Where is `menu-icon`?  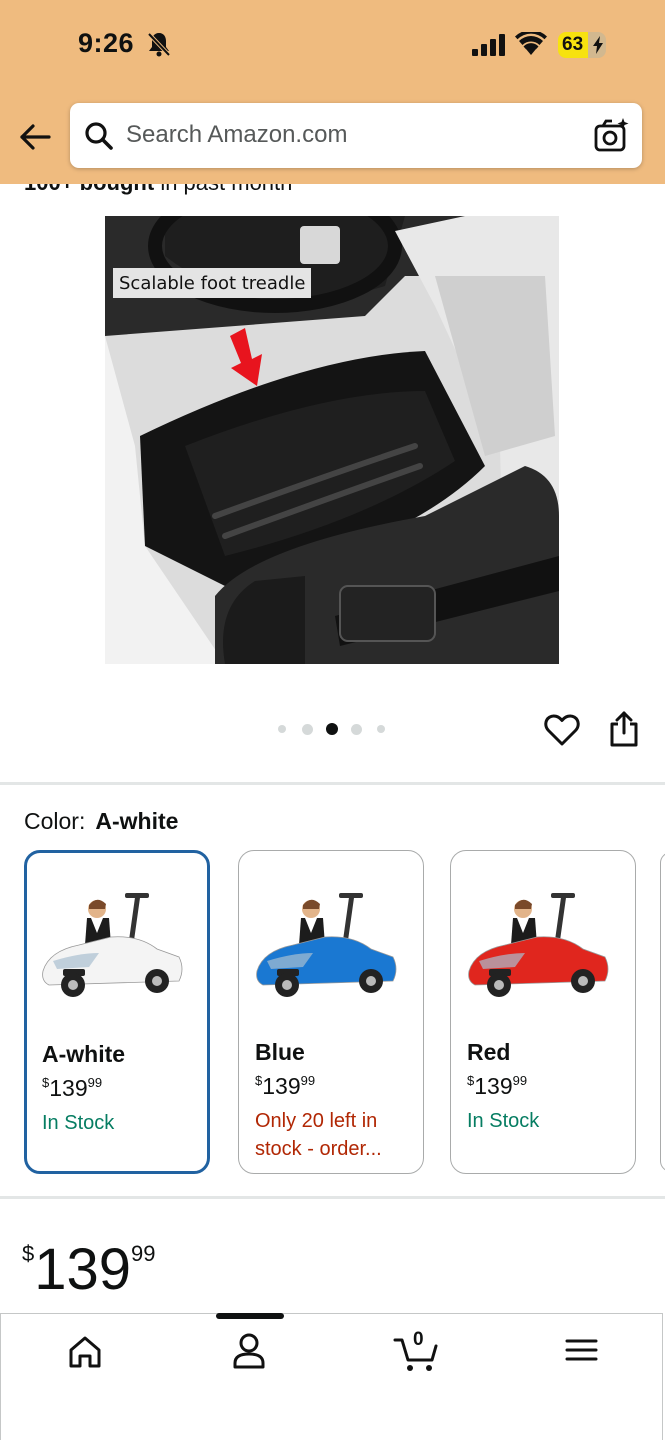 menu-icon is located at coordinates (581, 1352).